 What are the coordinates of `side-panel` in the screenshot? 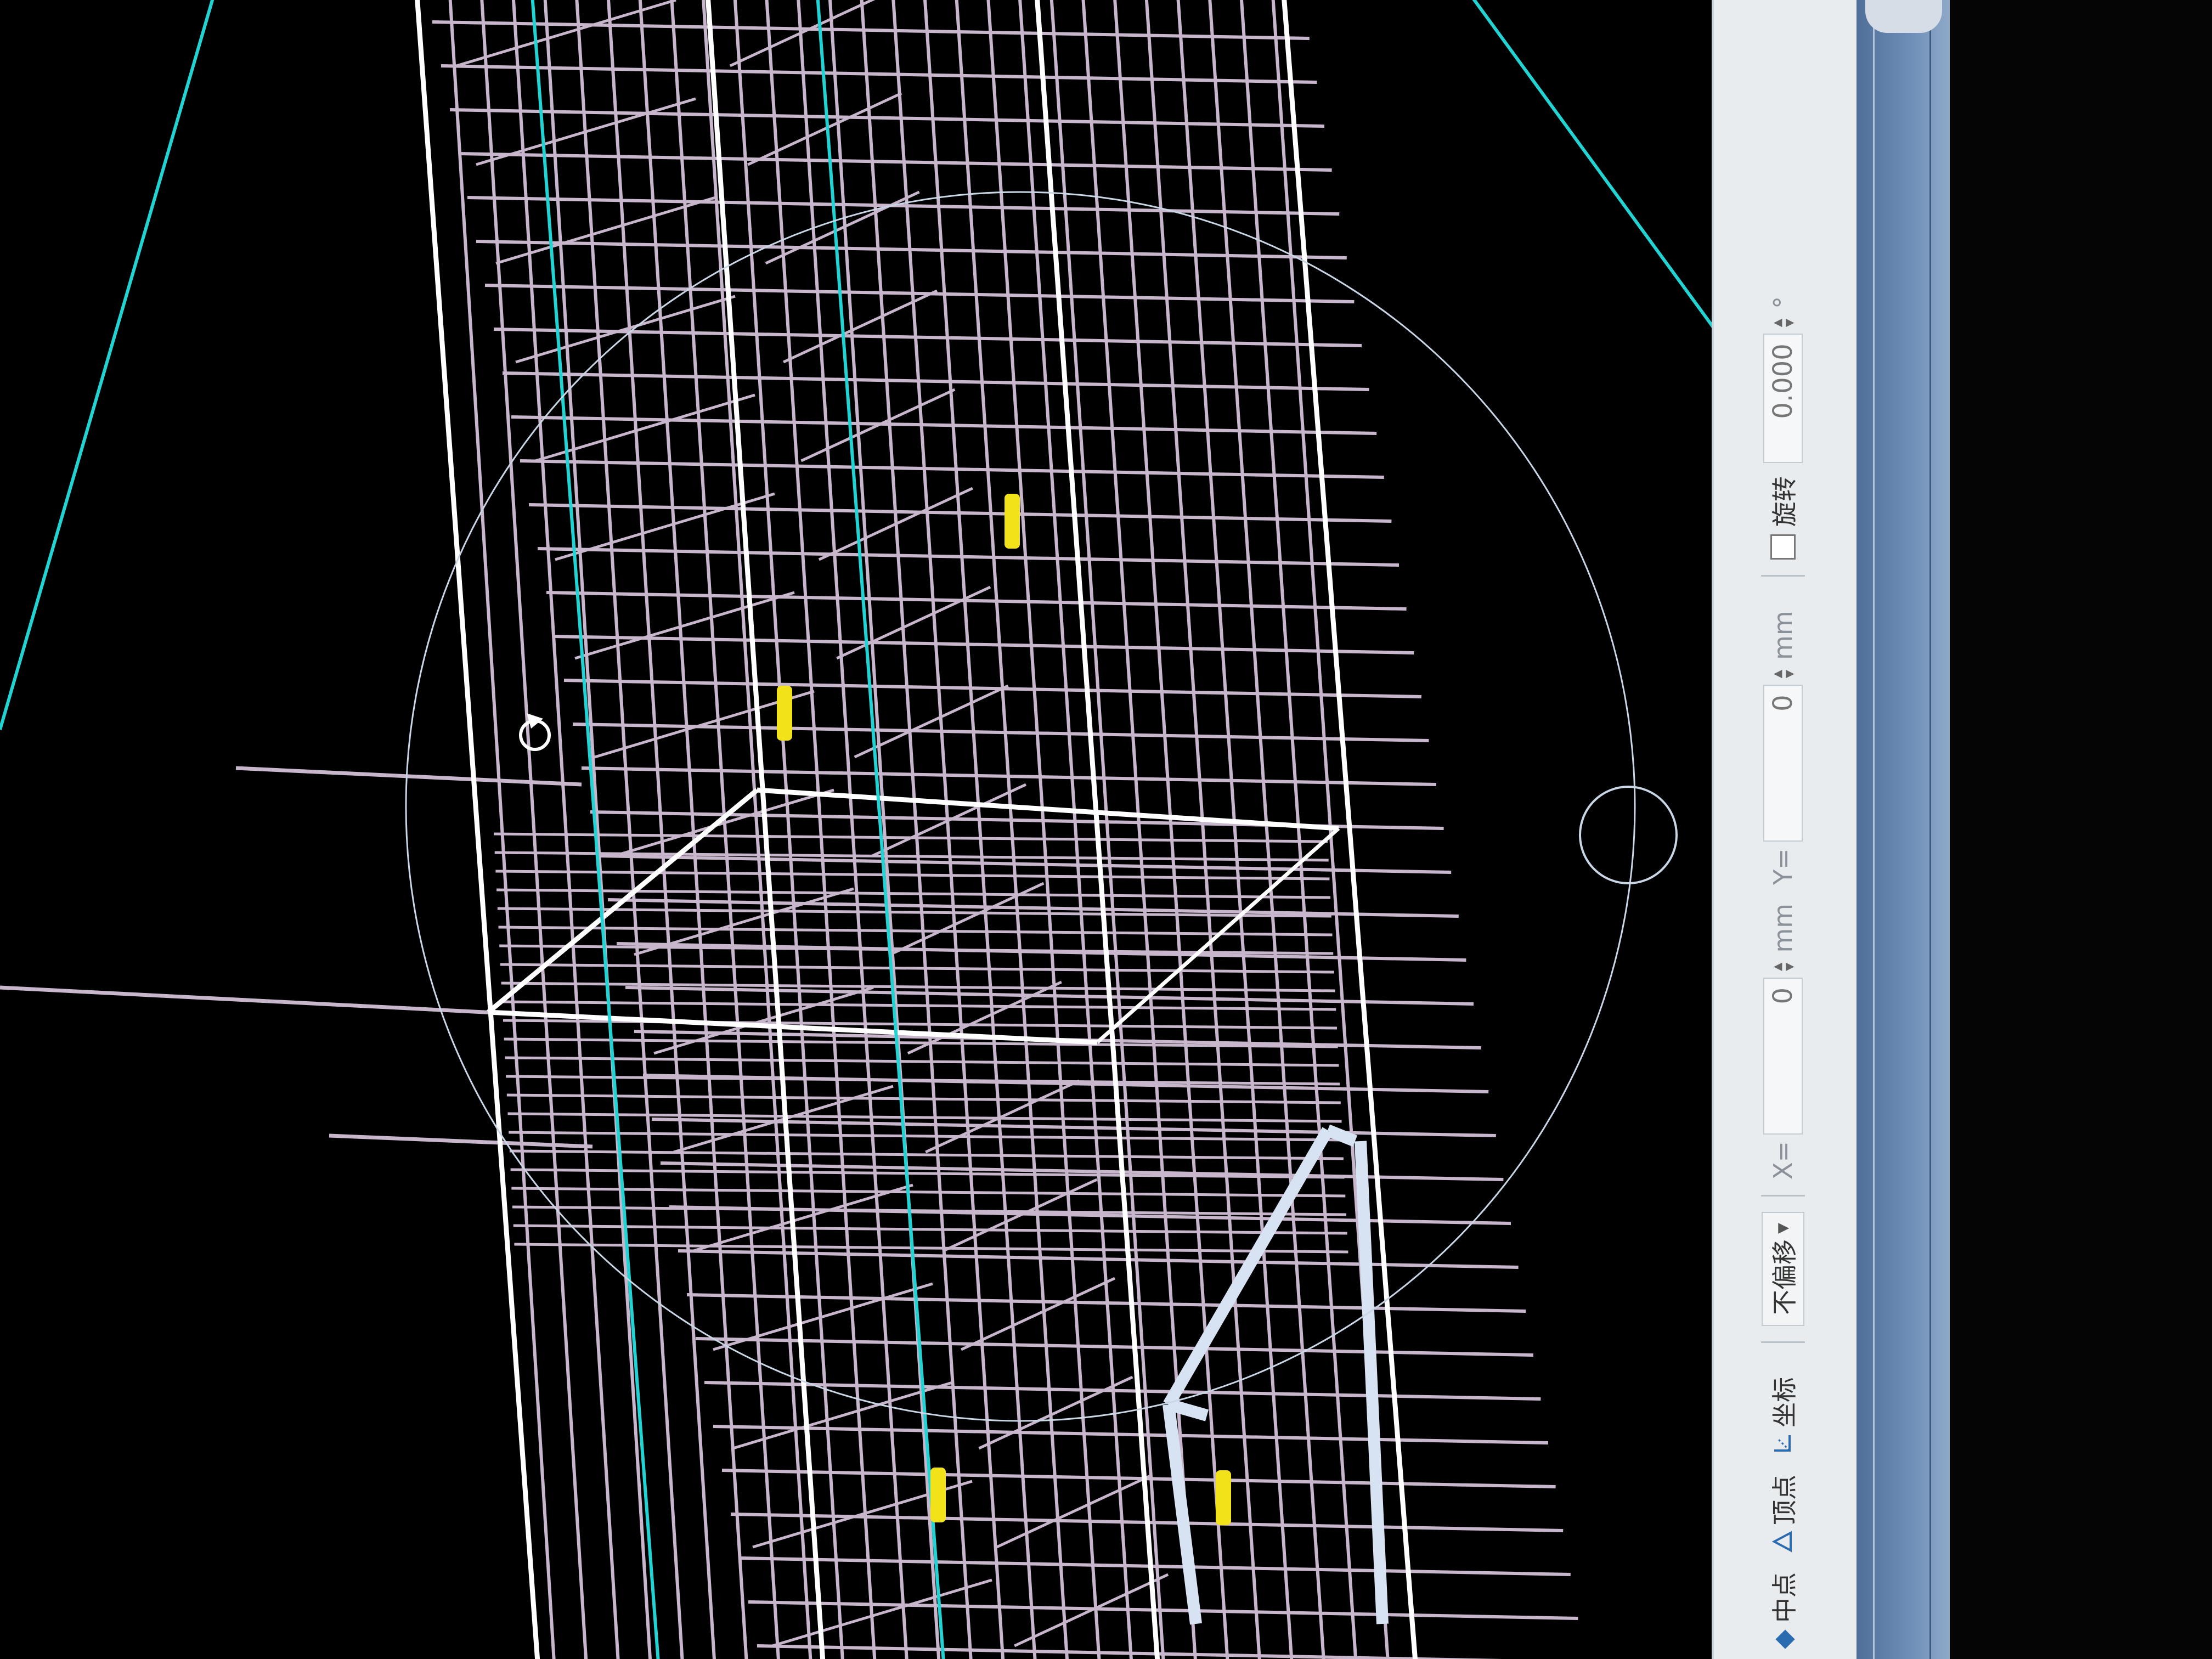 It's located at (1903, 830).